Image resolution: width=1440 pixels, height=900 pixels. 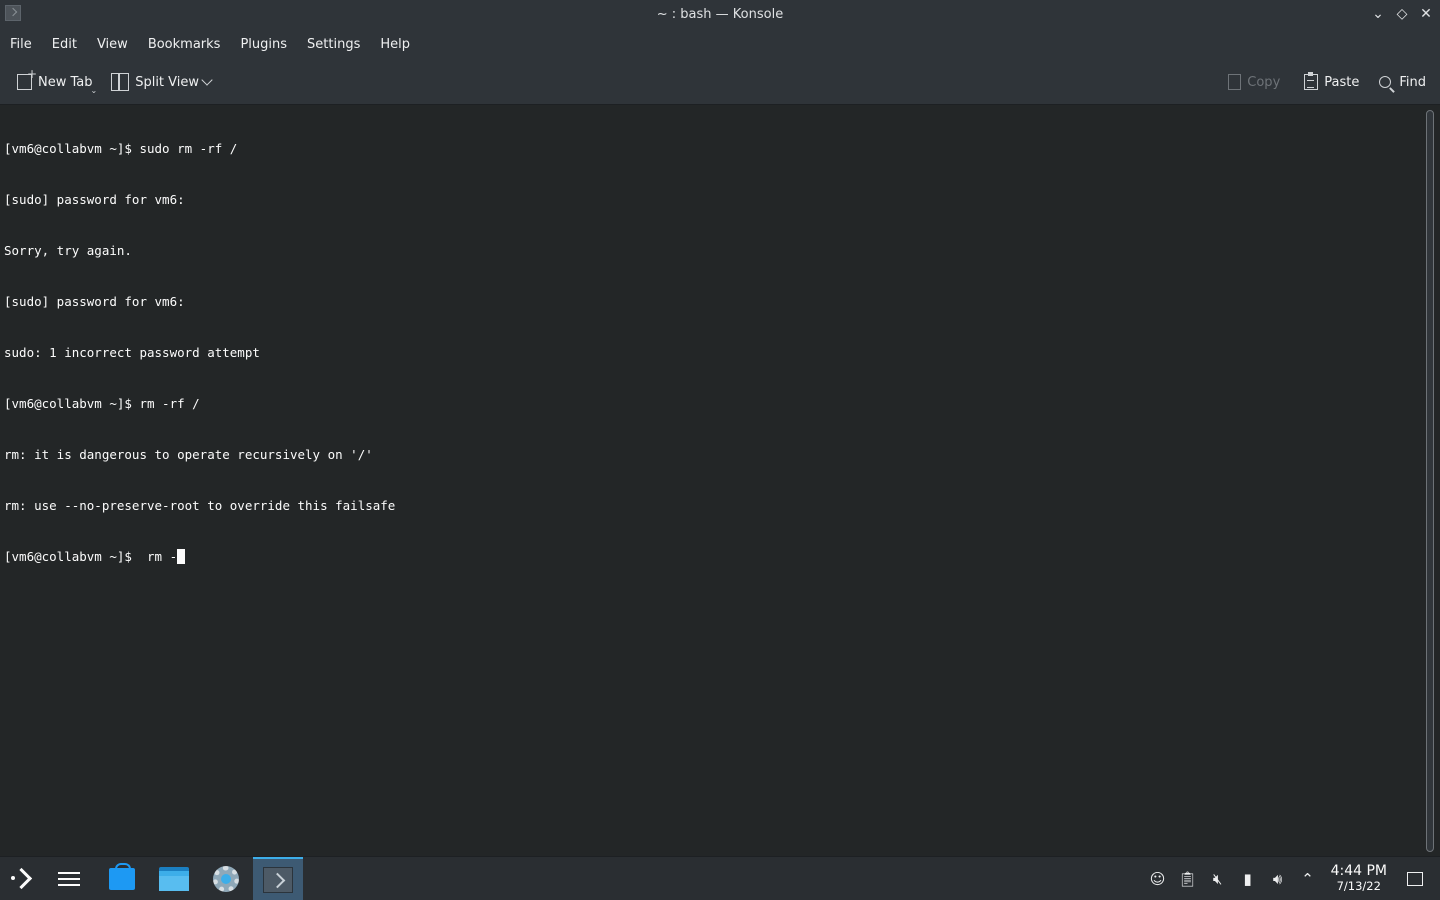 I want to click on konsole-icon, so click(x=278, y=880).